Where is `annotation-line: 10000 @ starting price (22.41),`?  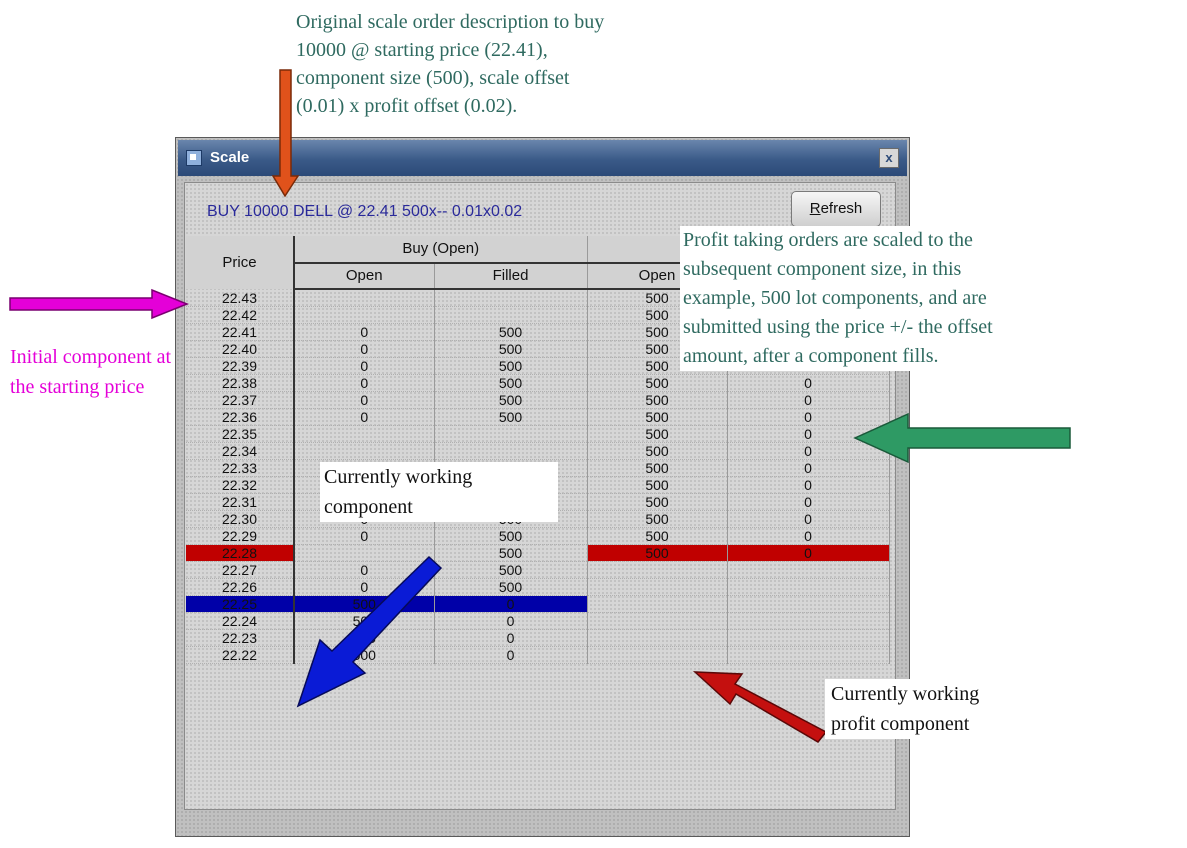 annotation-line: 10000 @ starting price (22.41), is located at coordinates (422, 50).